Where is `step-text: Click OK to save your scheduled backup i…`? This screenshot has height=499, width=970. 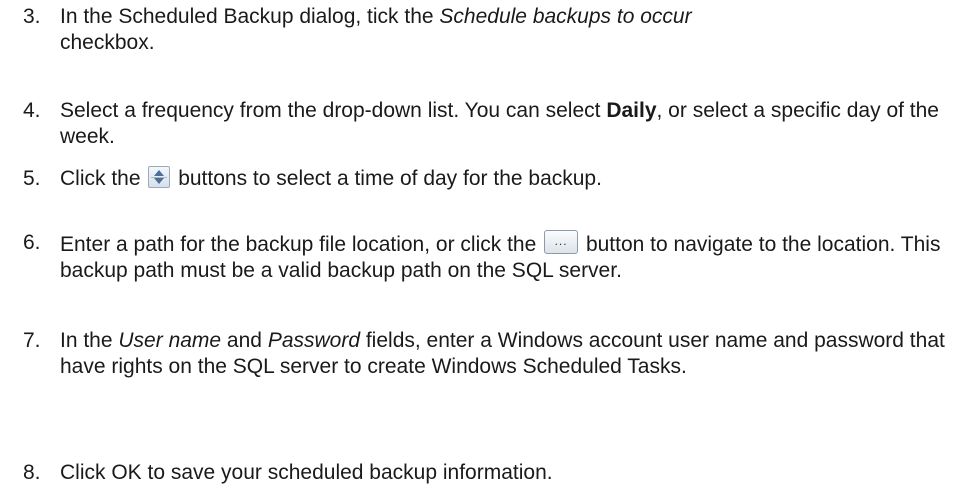 step-text: Click OK to save your scheduled backup i… is located at coordinates (306, 472).